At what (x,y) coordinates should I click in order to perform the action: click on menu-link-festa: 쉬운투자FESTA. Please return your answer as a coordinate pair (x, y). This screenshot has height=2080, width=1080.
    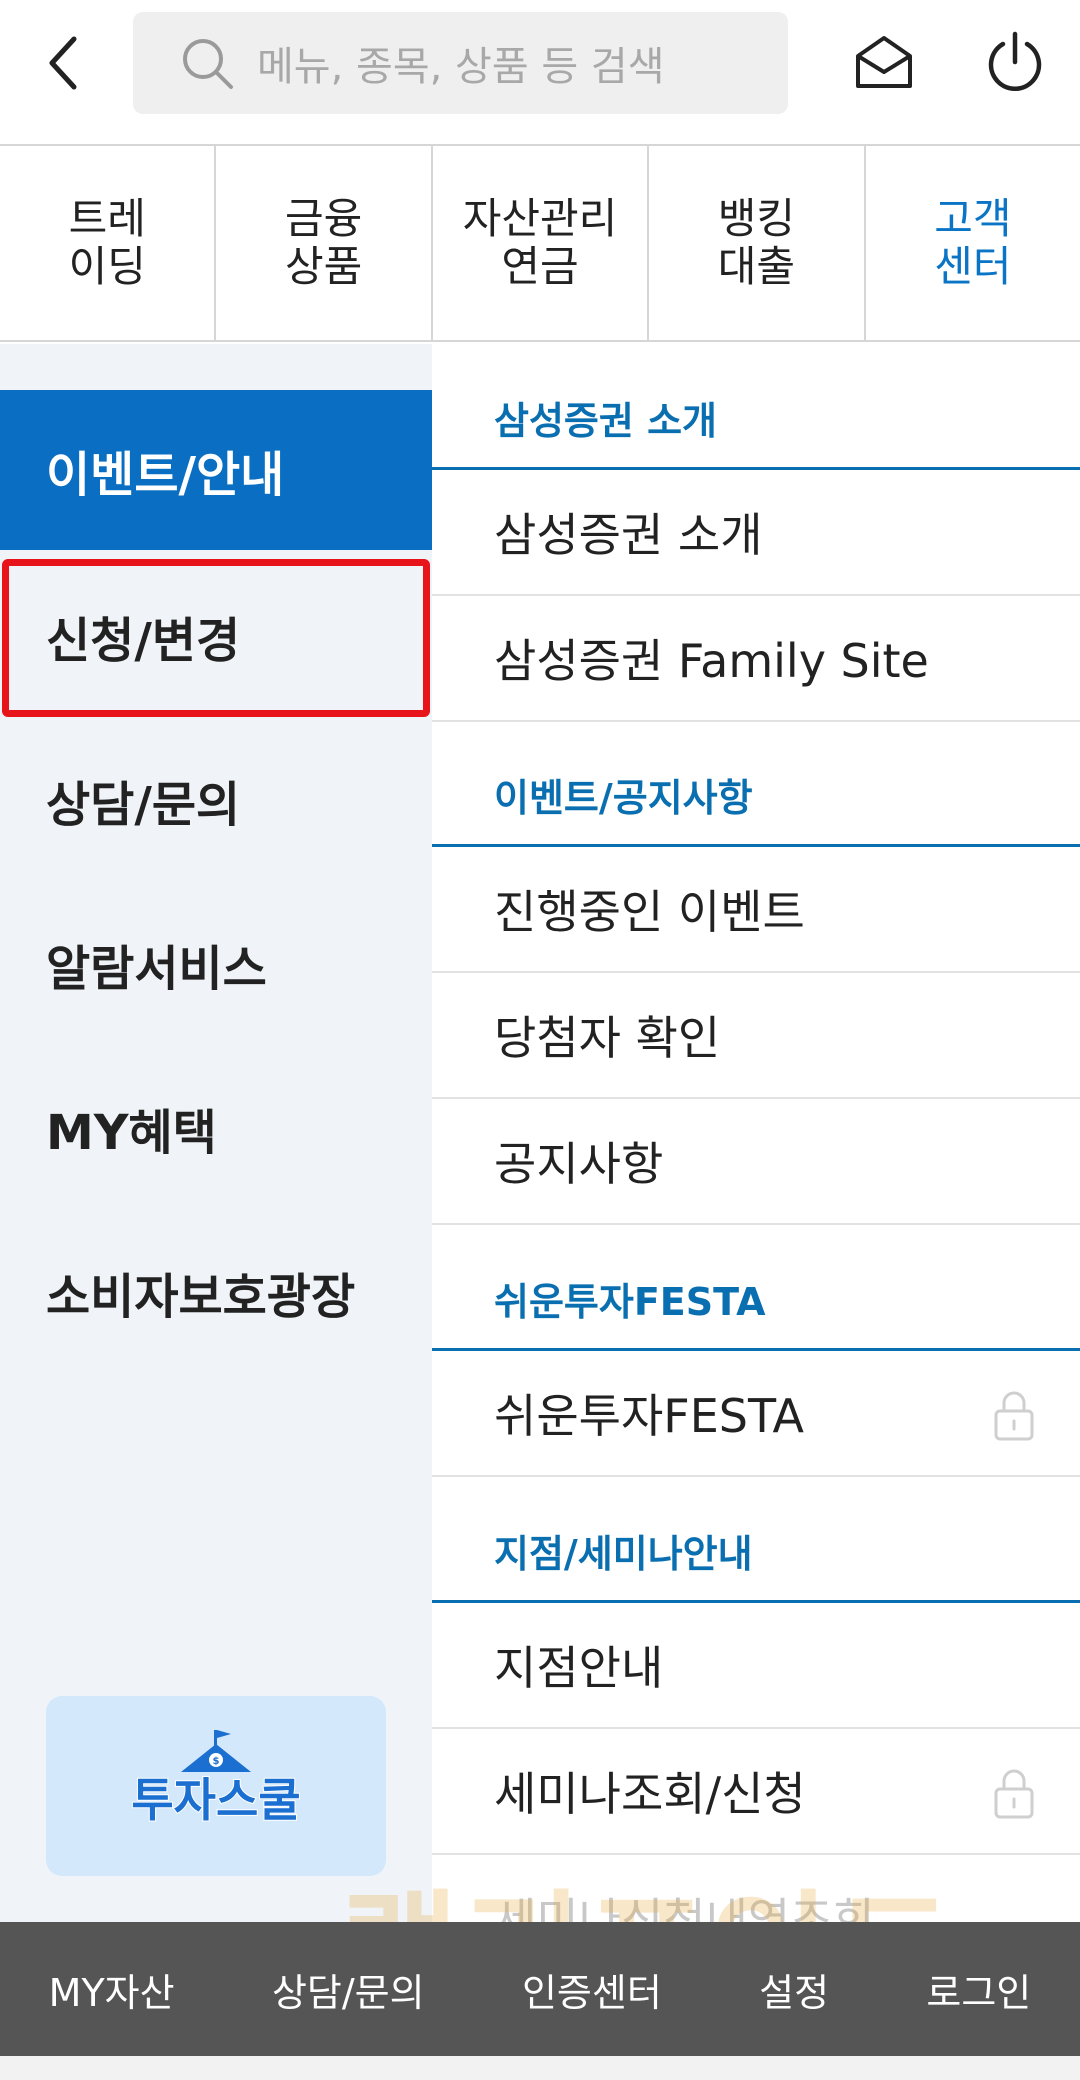
    Looking at the image, I should click on (756, 1414).